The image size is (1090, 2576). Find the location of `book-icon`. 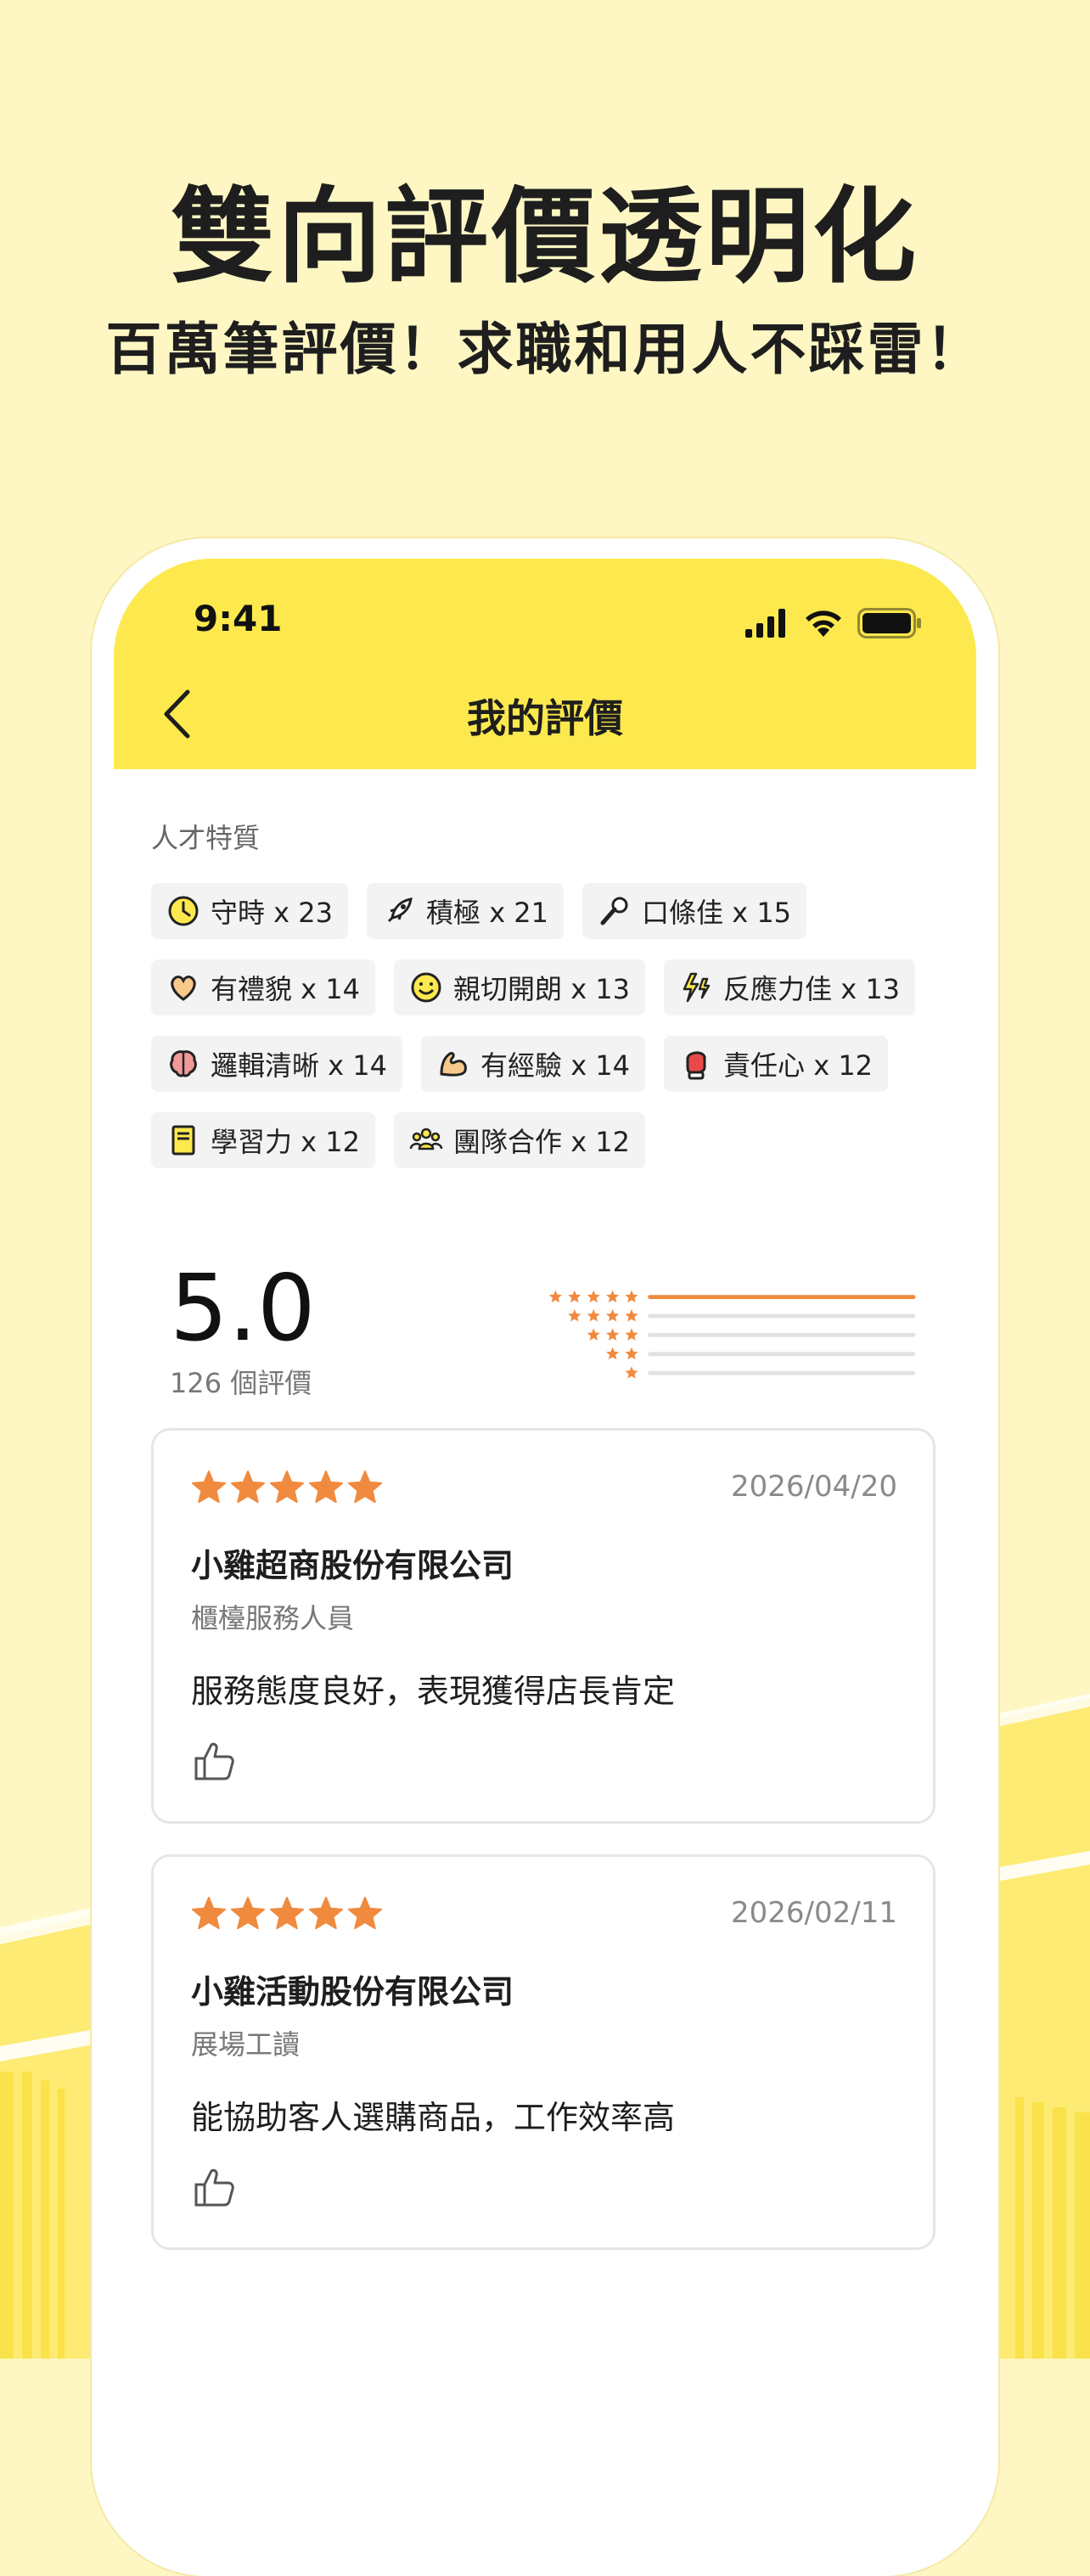

book-icon is located at coordinates (183, 1140).